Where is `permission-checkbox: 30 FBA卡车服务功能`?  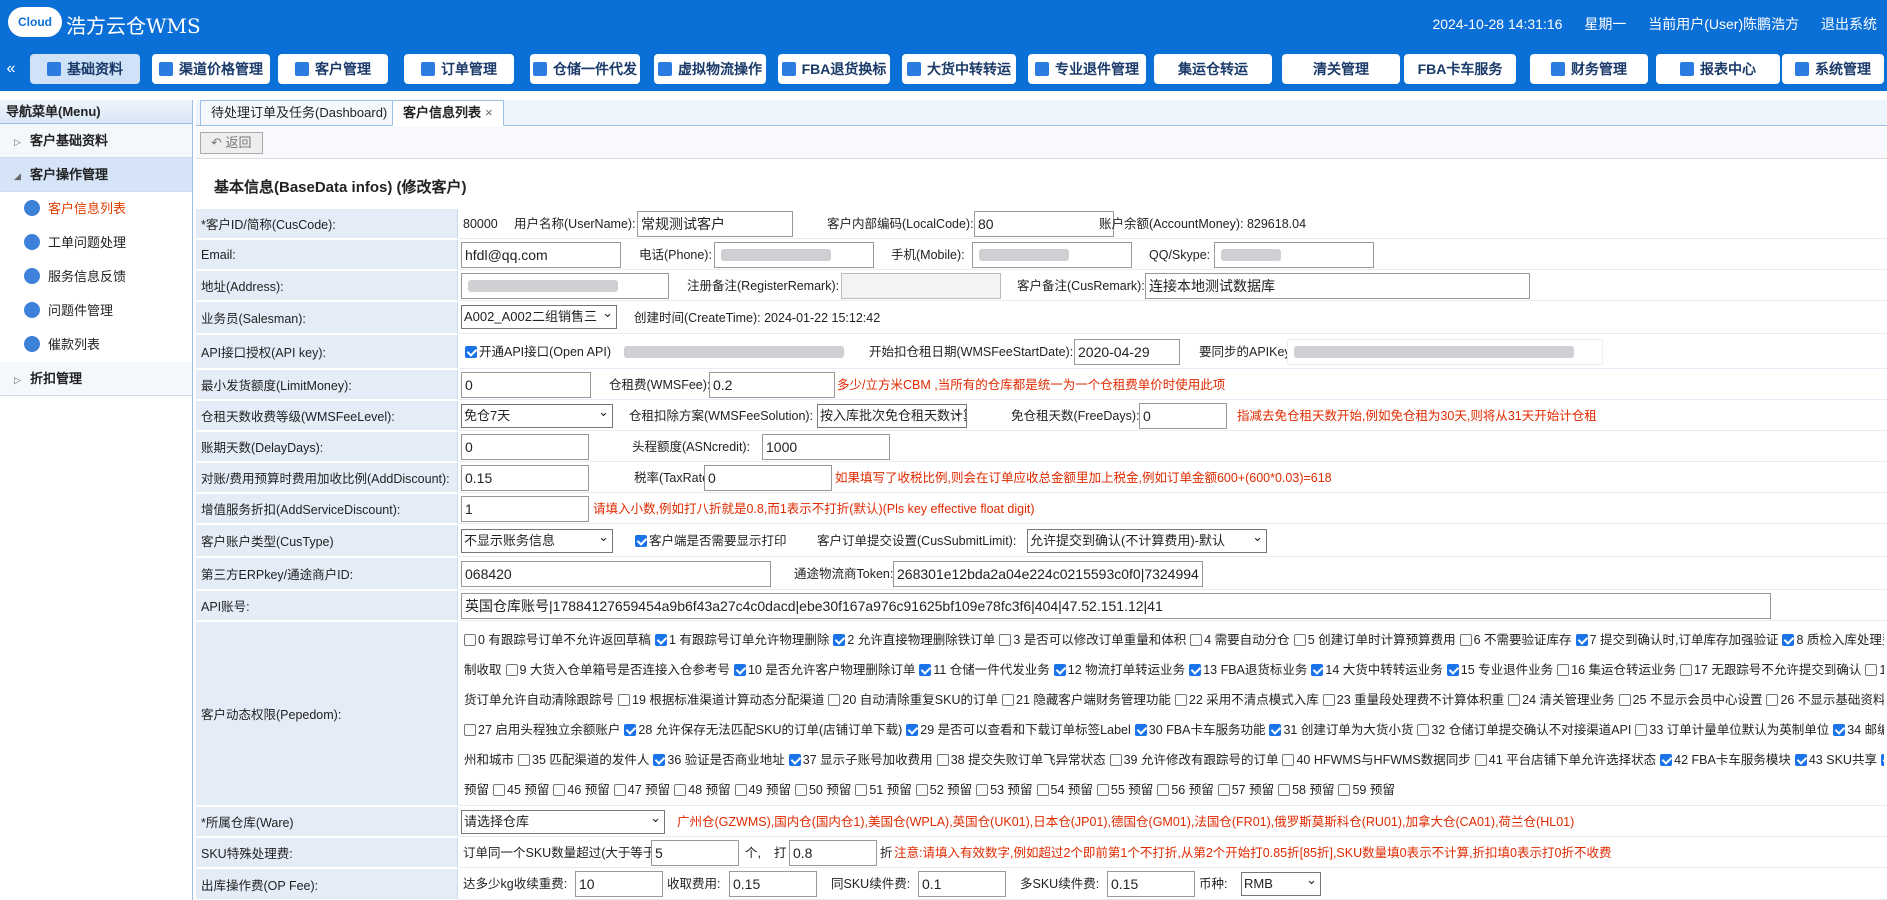 permission-checkbox: 30 FBA卡车服务功能 is located at coordinates (1199, 730).